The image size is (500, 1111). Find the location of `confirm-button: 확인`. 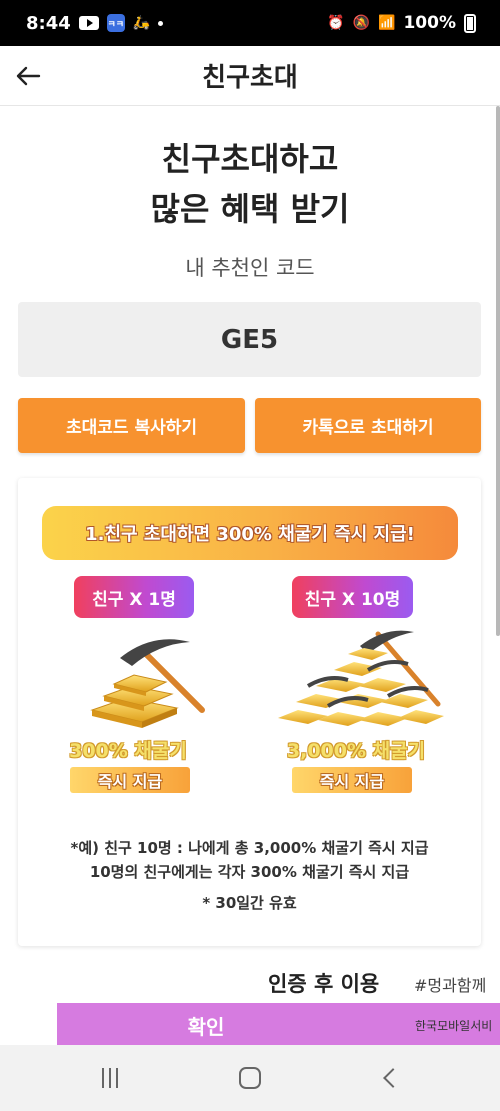

confirm-button: 확인 is located at coordinates (206, 1025).